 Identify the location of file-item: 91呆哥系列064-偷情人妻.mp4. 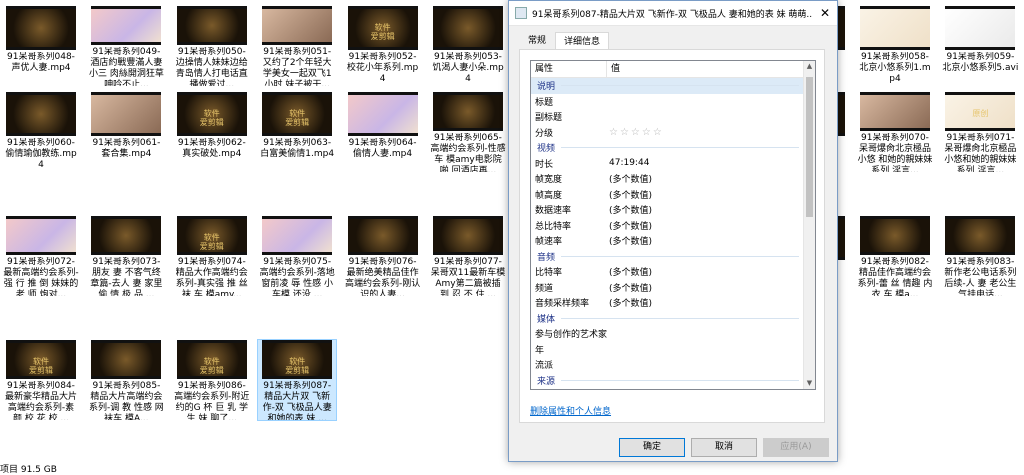
(383, 132).